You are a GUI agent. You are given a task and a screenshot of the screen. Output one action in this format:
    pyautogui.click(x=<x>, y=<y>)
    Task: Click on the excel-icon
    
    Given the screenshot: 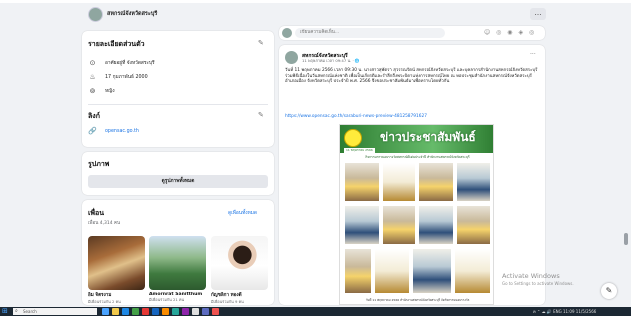 What is the action you would take?
    pyautogui.click(x=135, y=311)
    